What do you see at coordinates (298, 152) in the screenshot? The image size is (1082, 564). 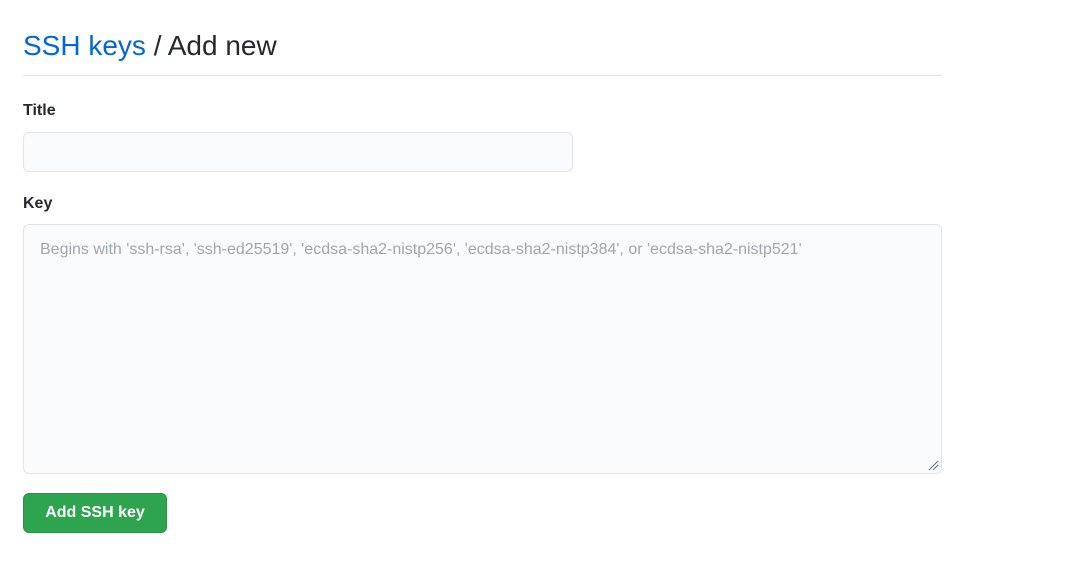 I see `title-input` at bounding box center [298, 152].